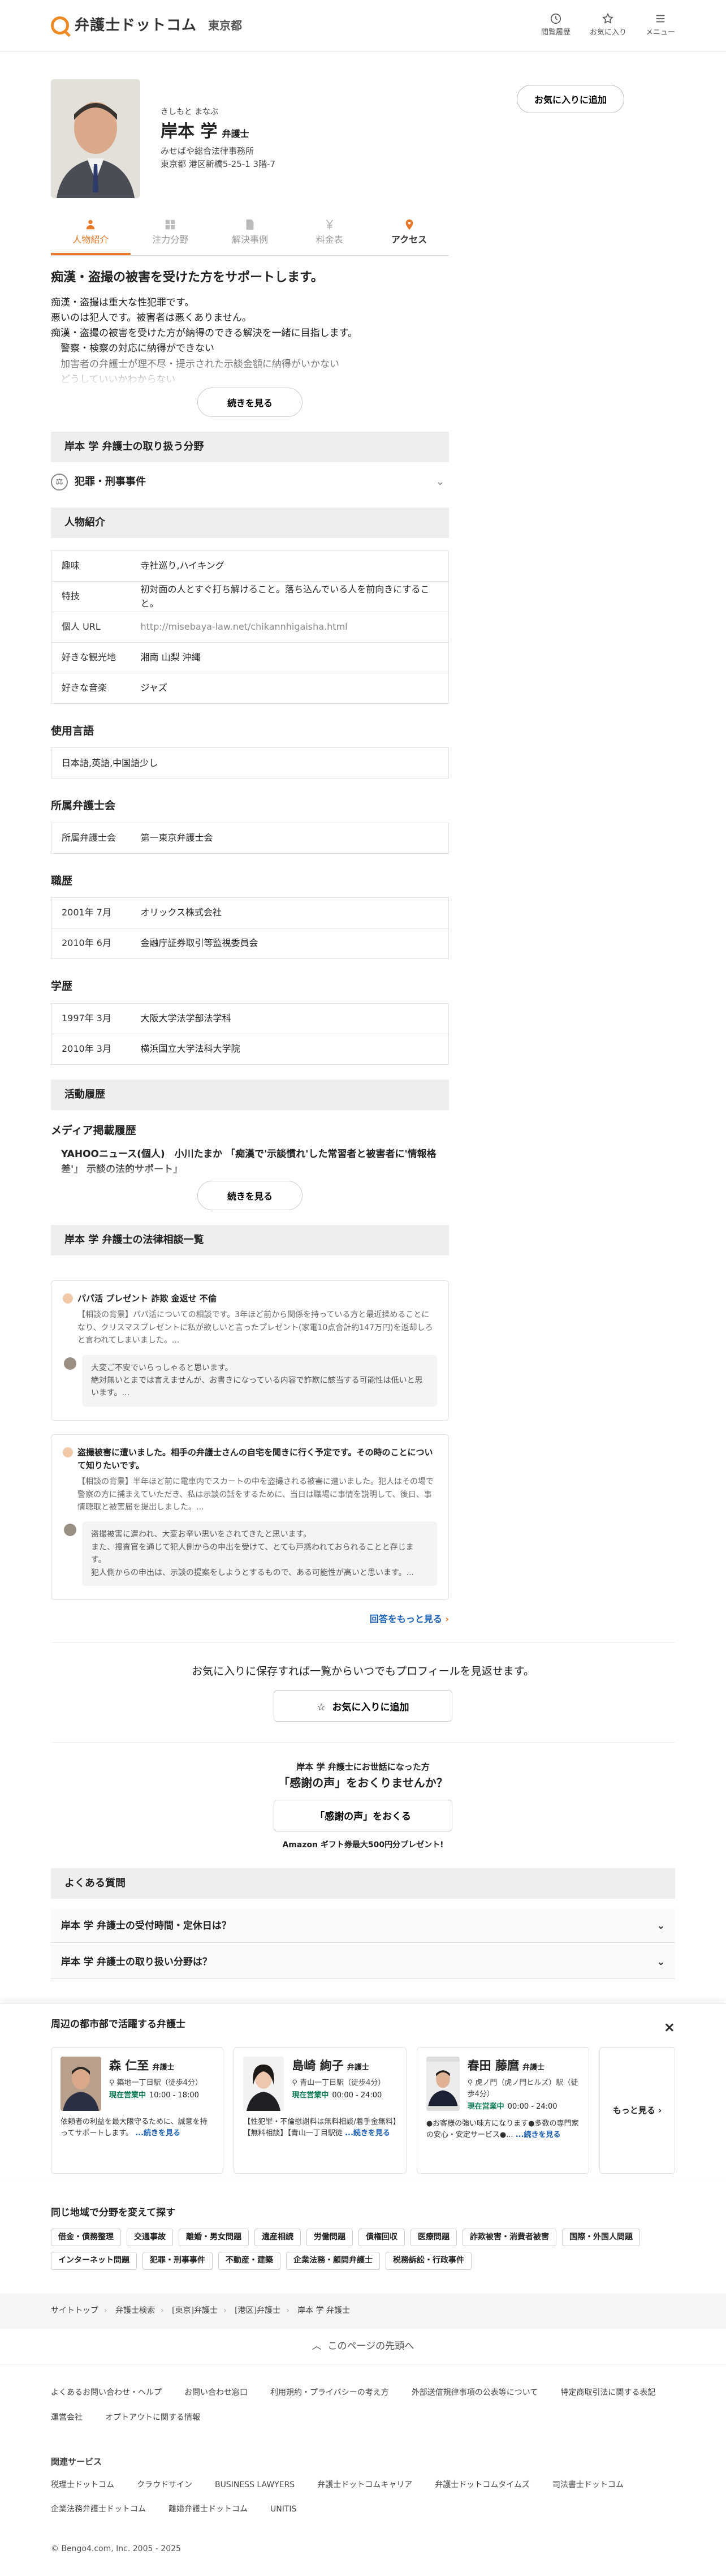 The image size is (726, 2576). What do you see at coordinates (278, 2237) in the screenshot?
I see `area-chip: 遺産相続` at bounding box center [278, 2237].